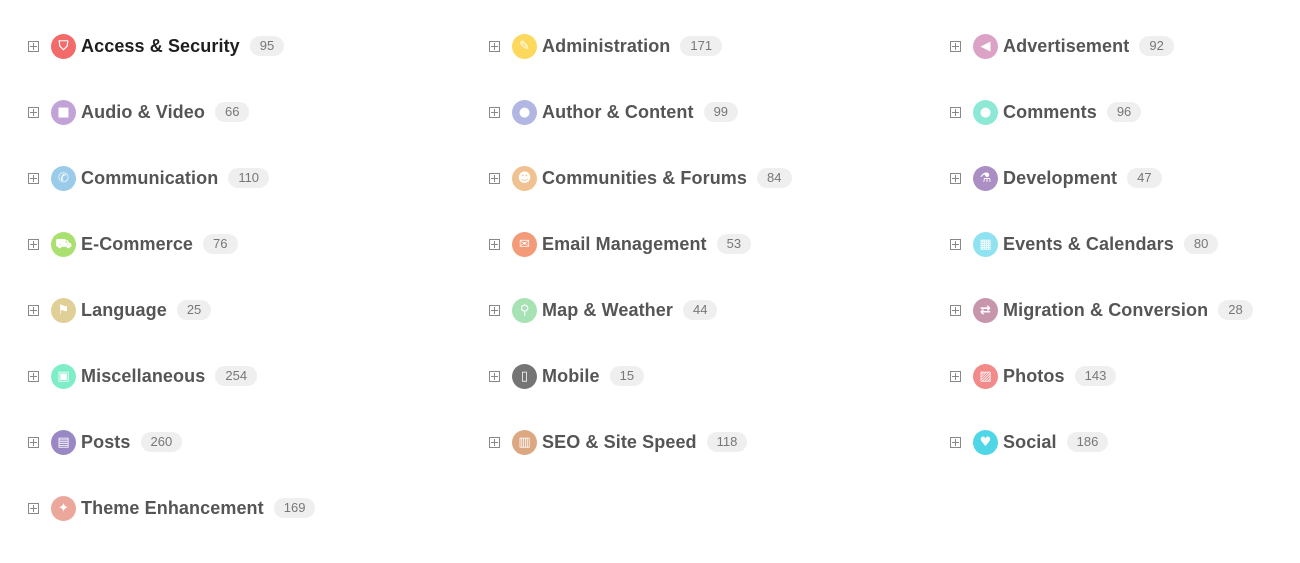 This screenshot has width=1300, height=563. What do you see at coordinates (619, 442) in the screenshot?
I see `category-label: SEO & Site Speed` at bounding box center [619, 442].